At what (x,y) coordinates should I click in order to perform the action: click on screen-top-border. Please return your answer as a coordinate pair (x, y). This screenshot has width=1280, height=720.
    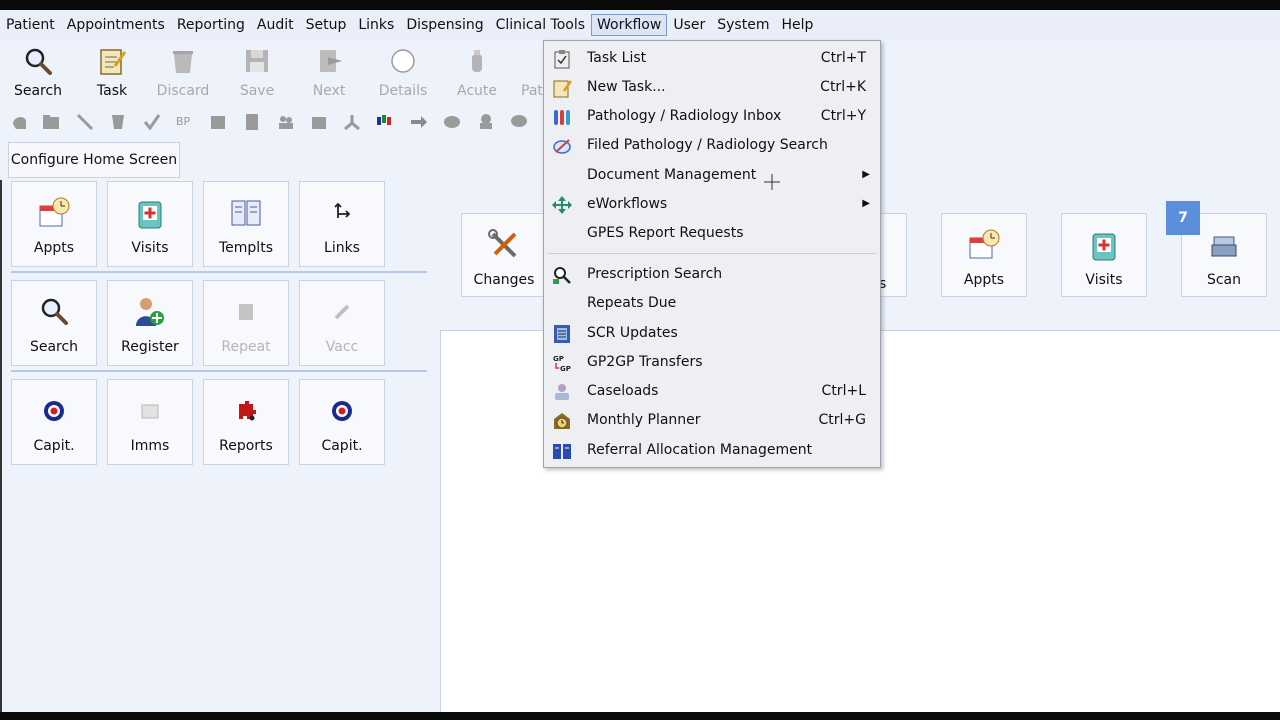
    Looking at the image, I should click on (640, 5).